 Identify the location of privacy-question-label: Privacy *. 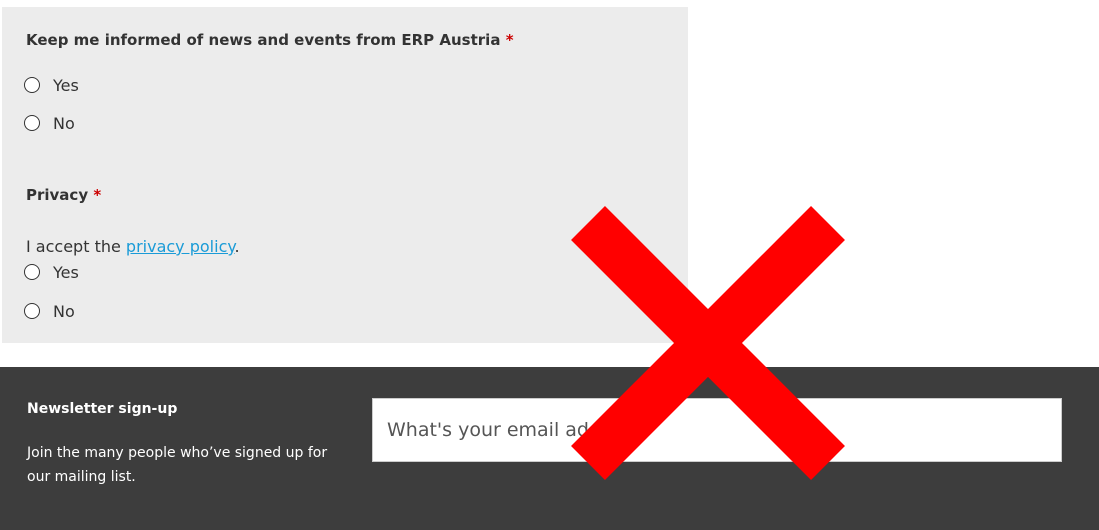
(63, 195).